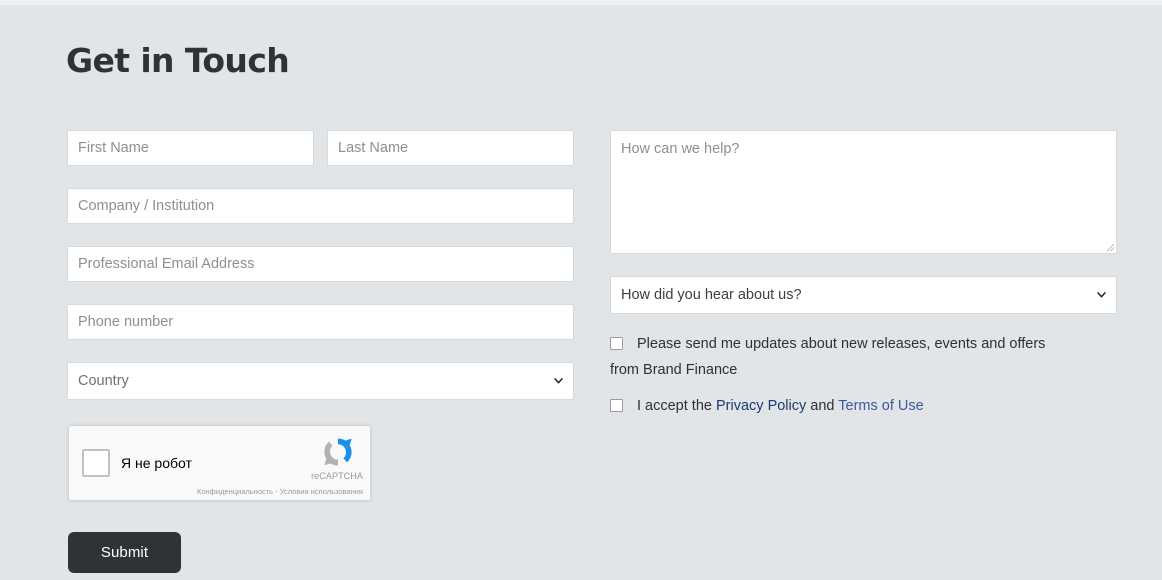 This screenshot has width=1162, height=580. I want to click on recaptcha-logo-icon, so click(338, 452).